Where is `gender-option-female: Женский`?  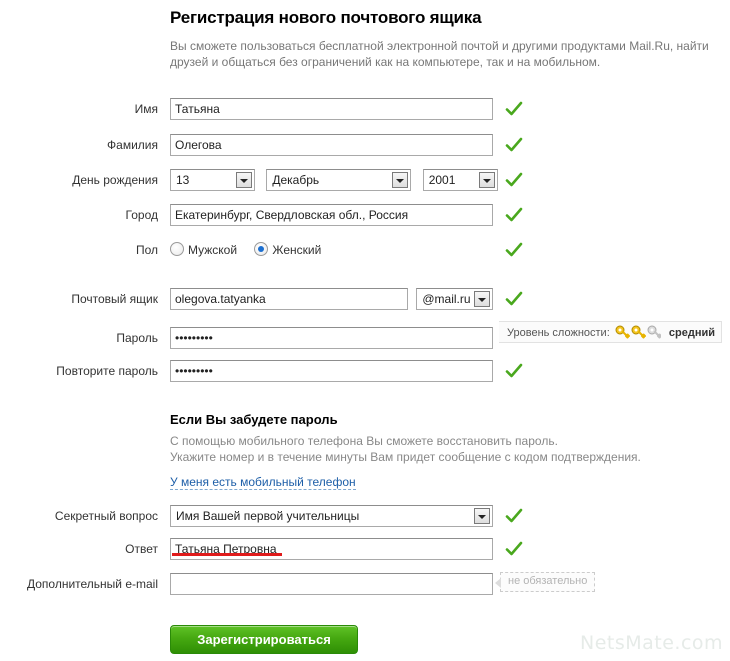 gender-option-female: Женский is located at coordinates (287, 249).